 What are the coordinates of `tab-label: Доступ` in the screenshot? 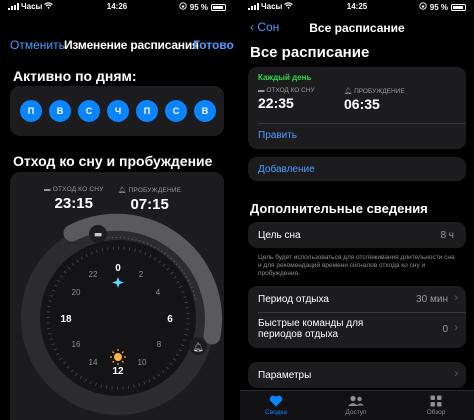 It's located at (356, 412).